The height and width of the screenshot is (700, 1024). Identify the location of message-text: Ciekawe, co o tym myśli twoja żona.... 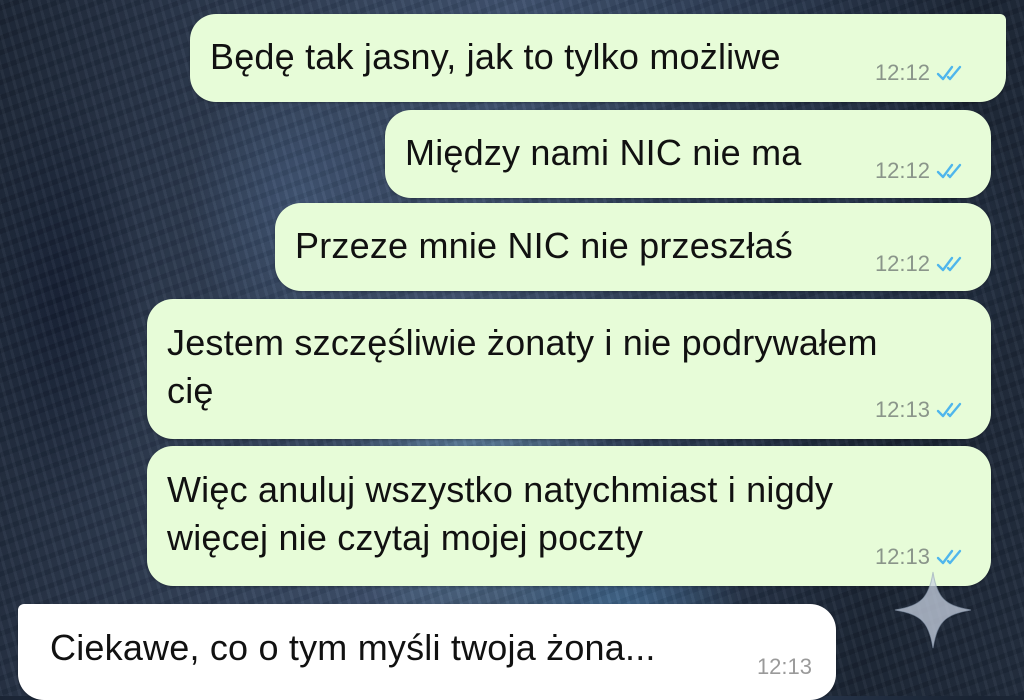
(353, 647).